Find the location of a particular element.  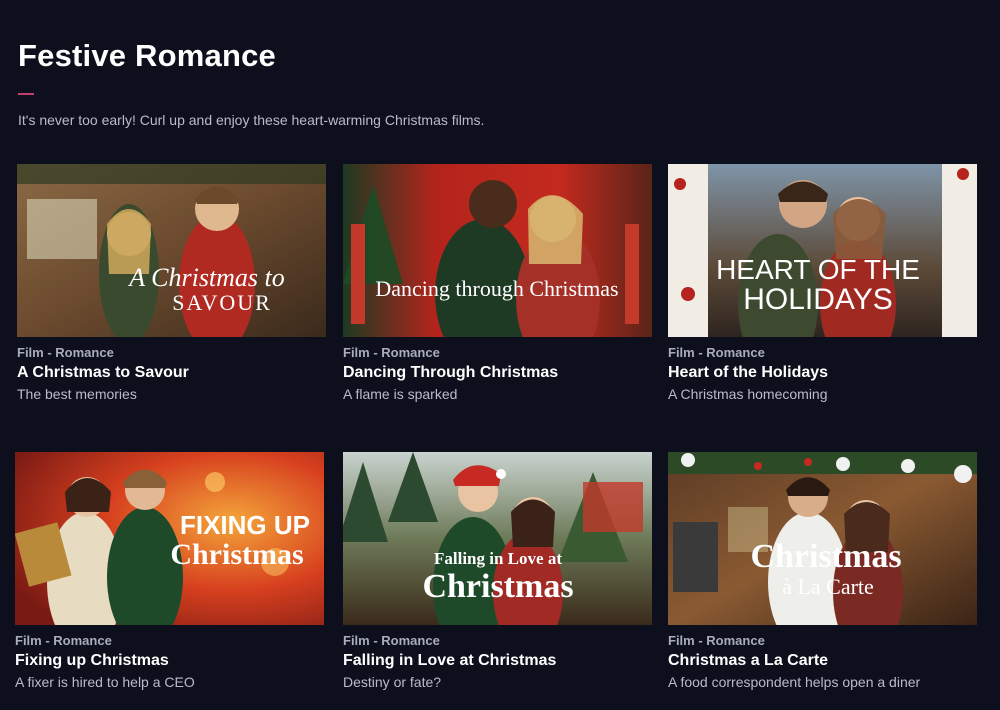

film-title: Falling in Love at Christmas is located at coordinates (449, 661).